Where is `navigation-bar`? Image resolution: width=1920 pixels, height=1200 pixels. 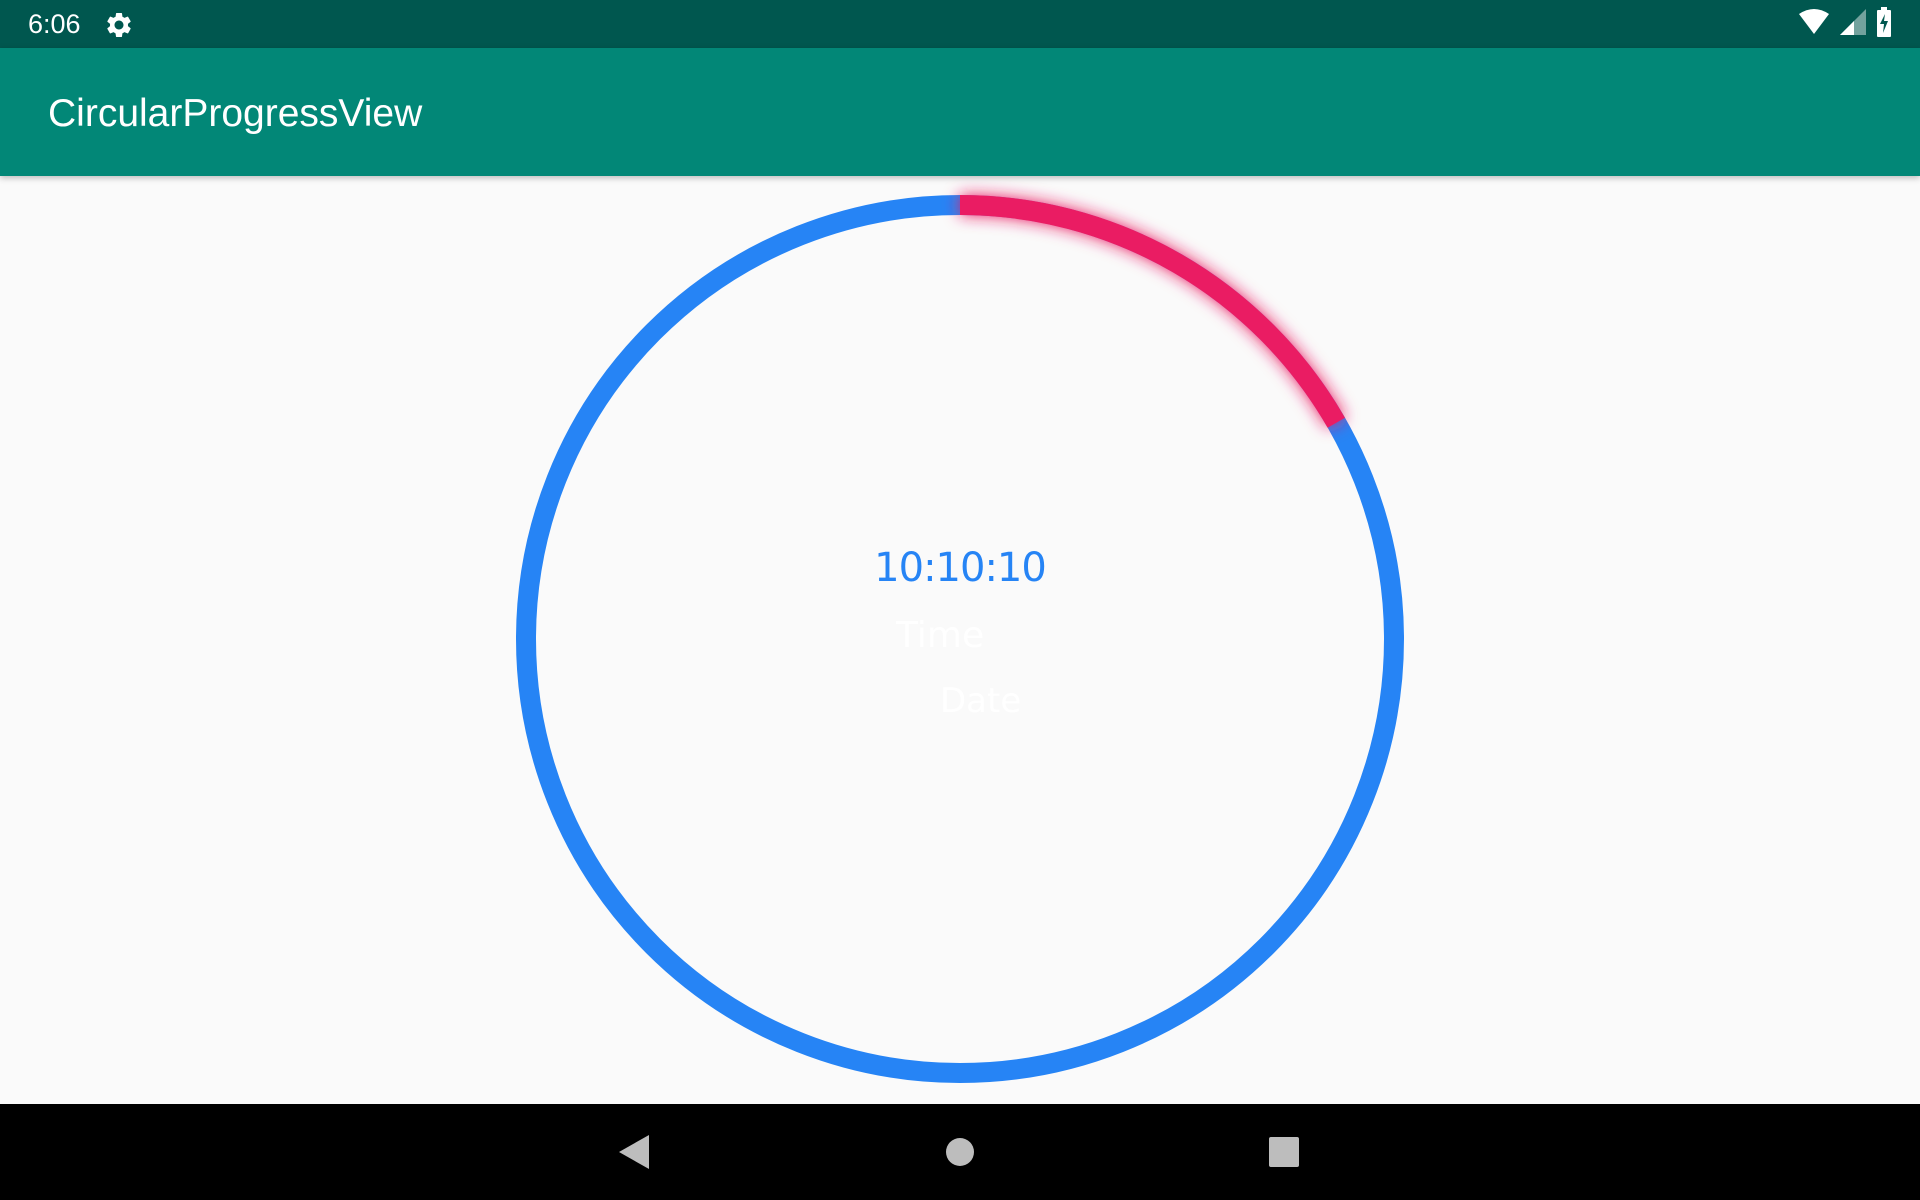
navigation-bar is located at coordinates (960, 1152).